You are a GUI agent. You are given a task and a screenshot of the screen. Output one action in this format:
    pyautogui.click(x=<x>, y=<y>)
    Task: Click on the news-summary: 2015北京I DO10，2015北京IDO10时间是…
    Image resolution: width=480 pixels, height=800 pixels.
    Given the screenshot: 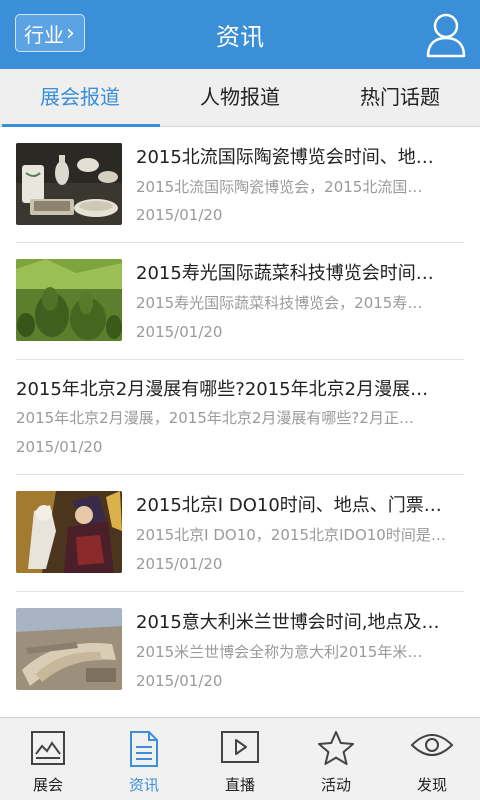 What is the action you would take?
    pyautogui.click(x=291, y=535)
    